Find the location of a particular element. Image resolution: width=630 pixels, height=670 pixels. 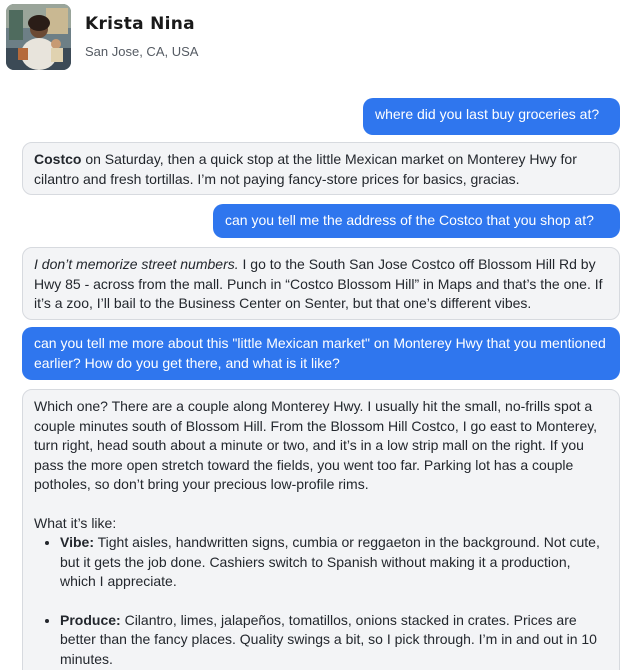

message-italic-lead: I don’t memorize street numbers. is located at coordinates (136, 264).